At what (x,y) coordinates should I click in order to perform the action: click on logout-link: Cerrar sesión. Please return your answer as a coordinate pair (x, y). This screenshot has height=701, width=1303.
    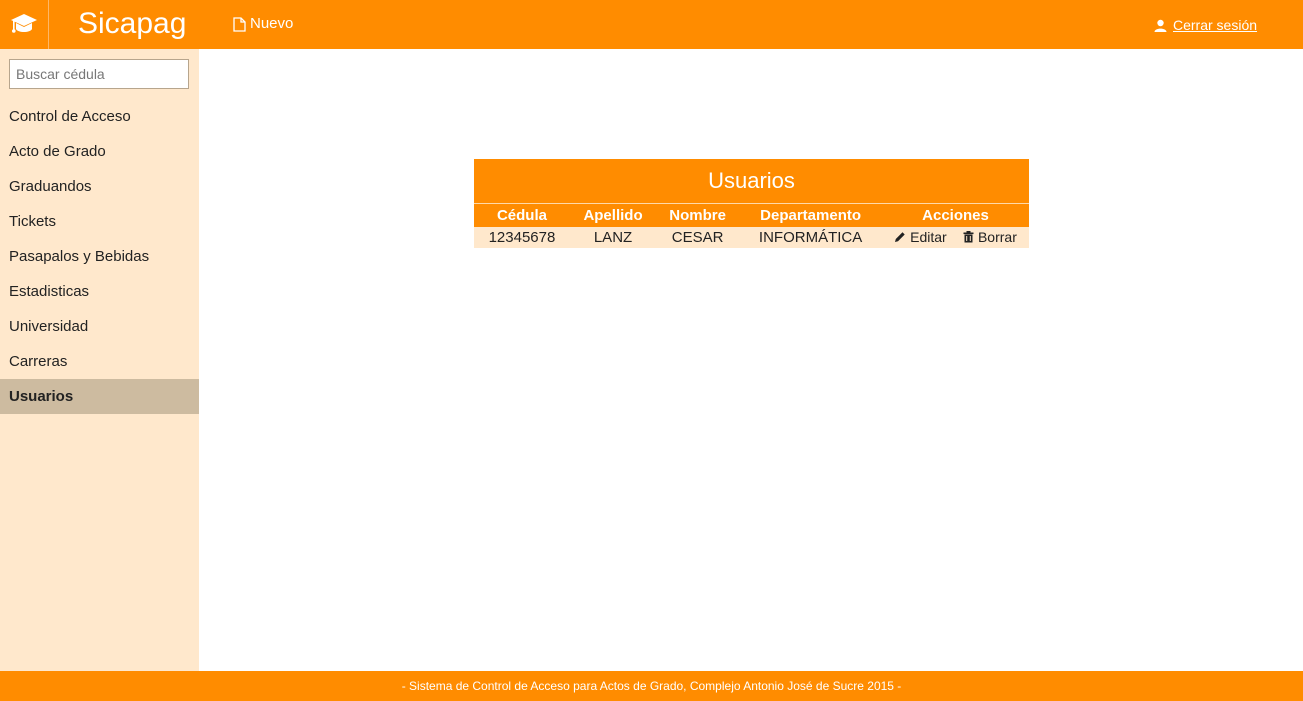
    Looking at the image, I should click on (1215, 25).